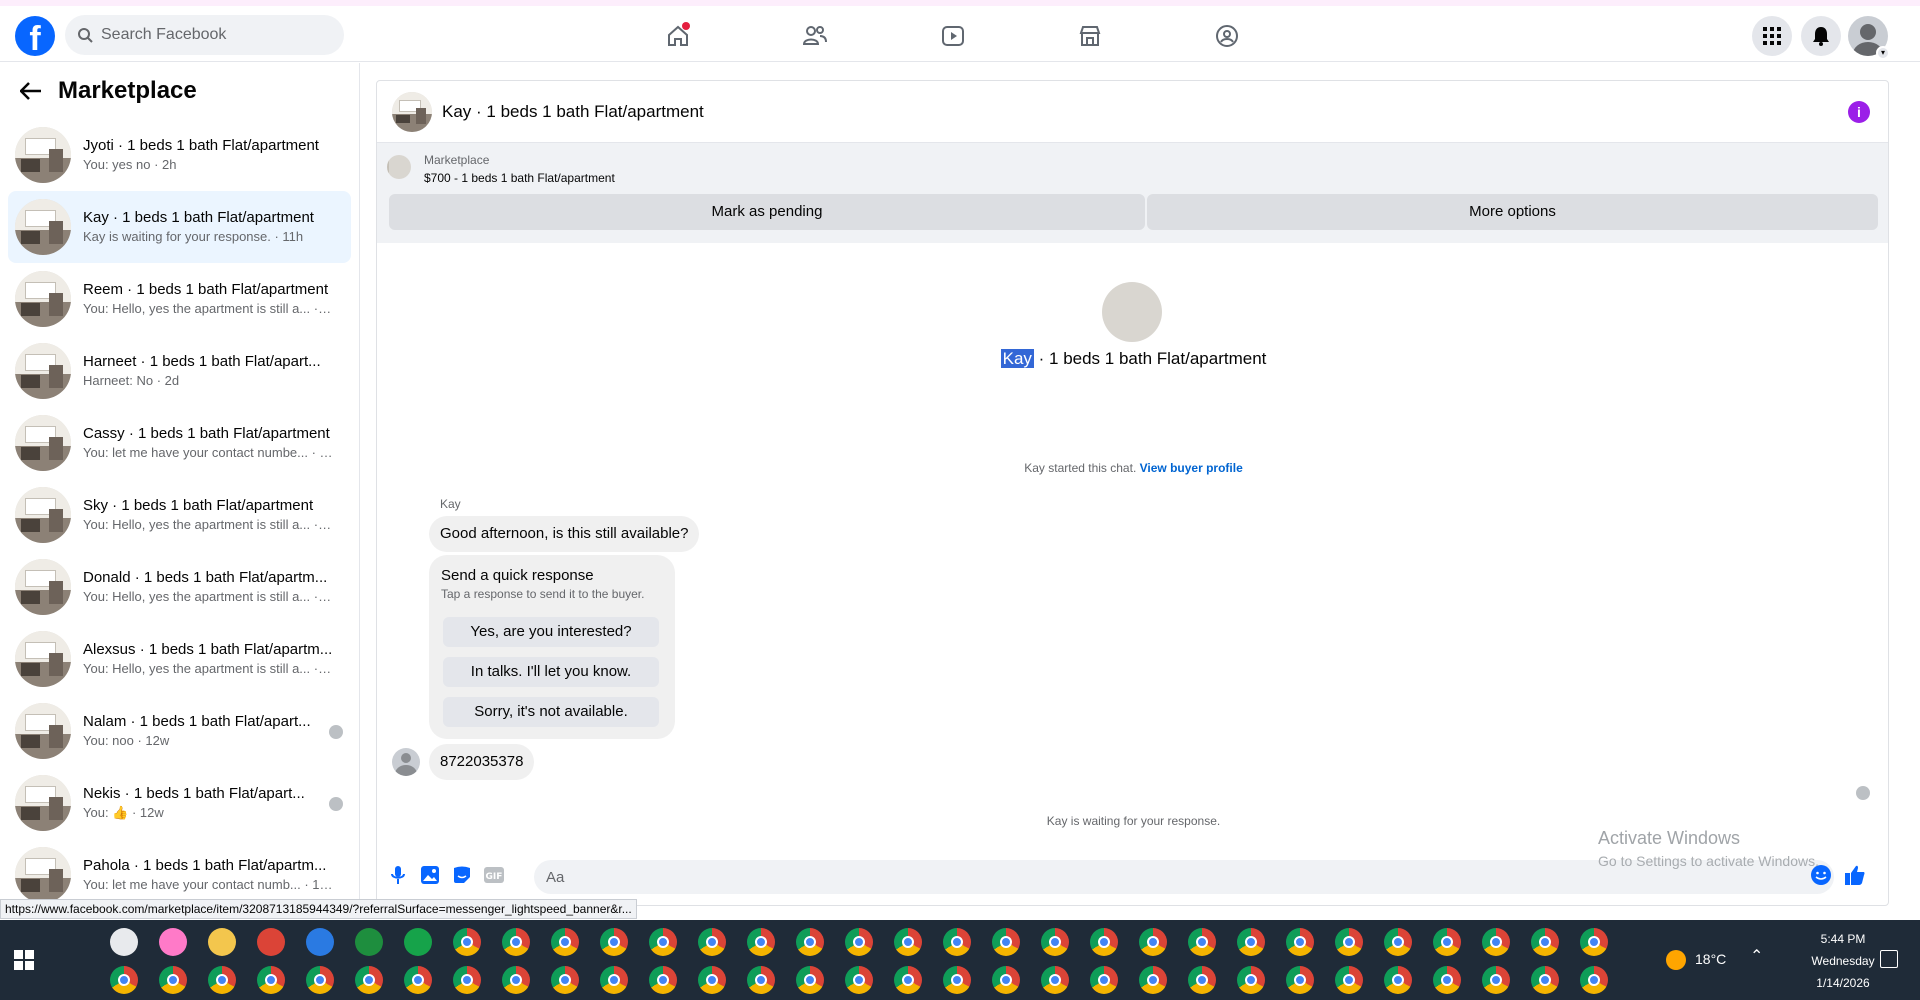 Image resolution: width=1920 pixels, height=1000 pixels. I want to click on buyer-avatar, so click(406, 762).